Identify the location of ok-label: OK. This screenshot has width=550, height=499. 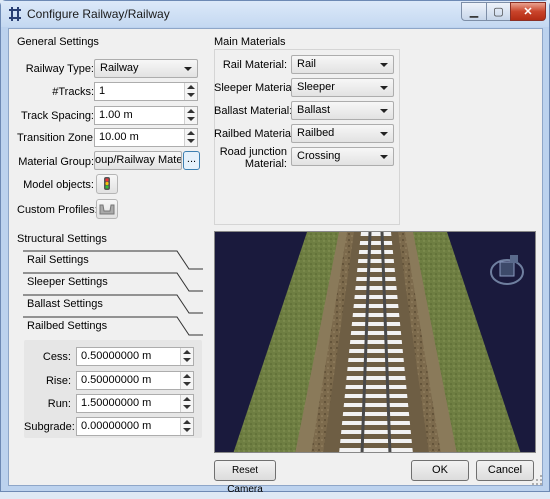
(440, 470).